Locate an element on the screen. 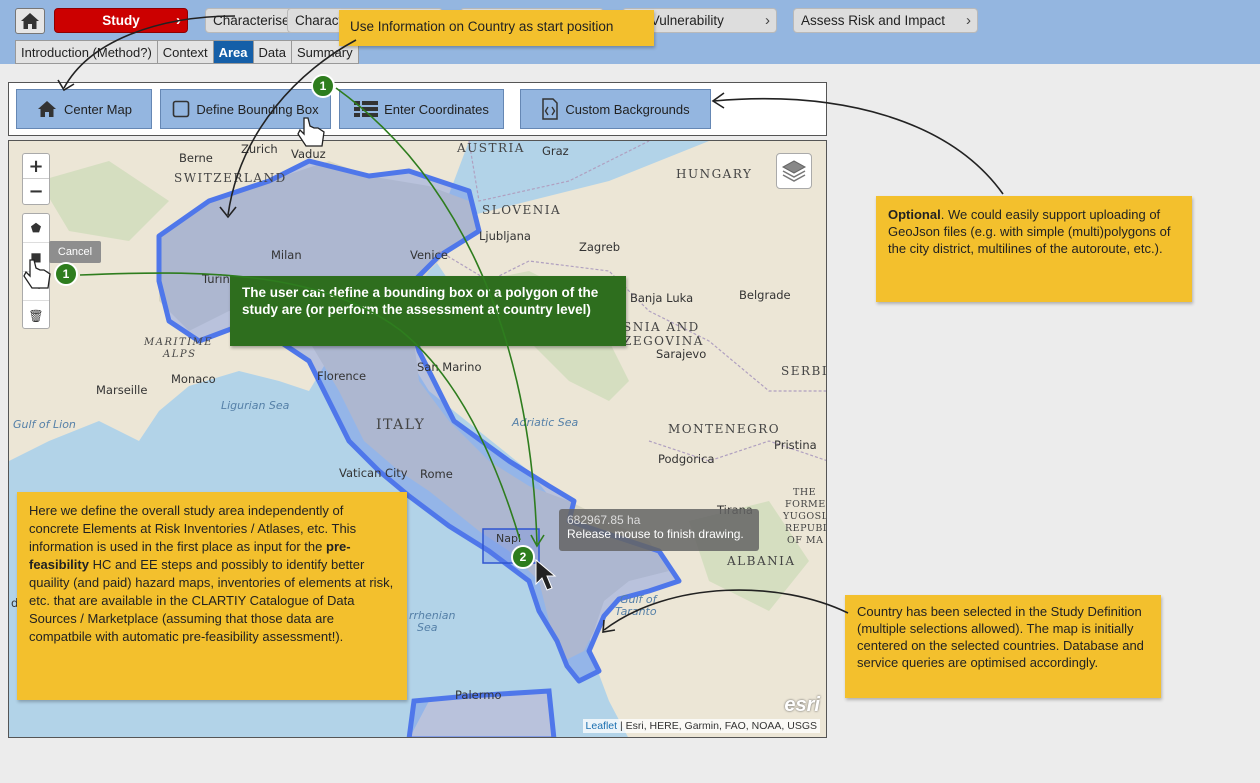  map-label: Vaduz is located at coordinates (308, 154).